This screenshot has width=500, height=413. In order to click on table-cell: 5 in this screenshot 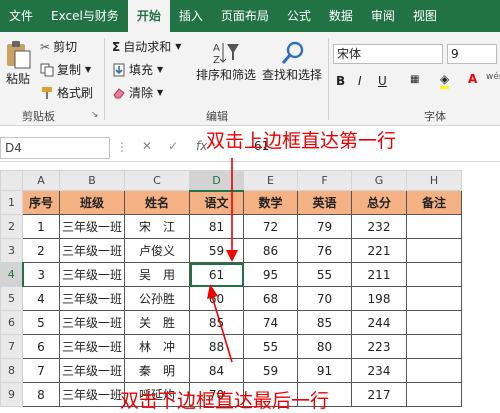, I will do `click(41, 322)`.